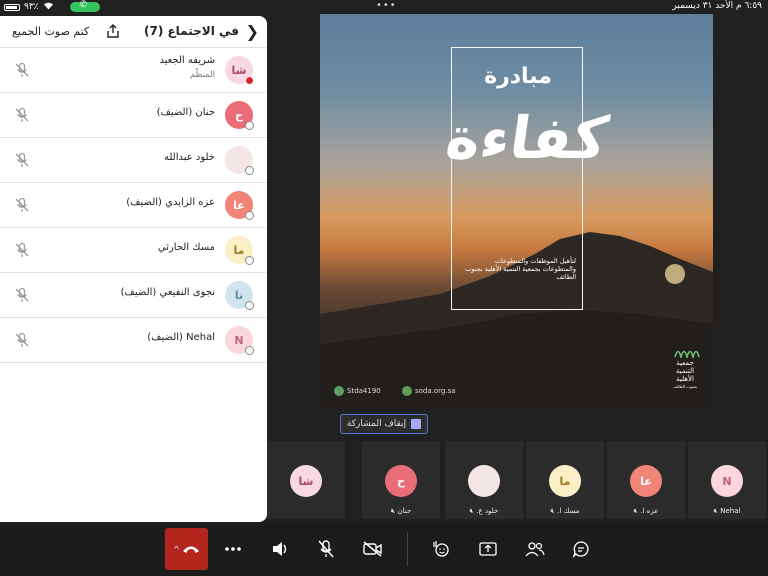 The image size is (768, 576). I want to click on chat-button, so click(581, 549).